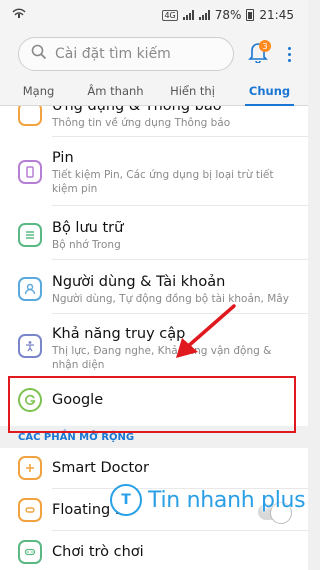  Describe the element at coordinates (63, 158) in the screenshot. I see `item-title: Pin` at that location.